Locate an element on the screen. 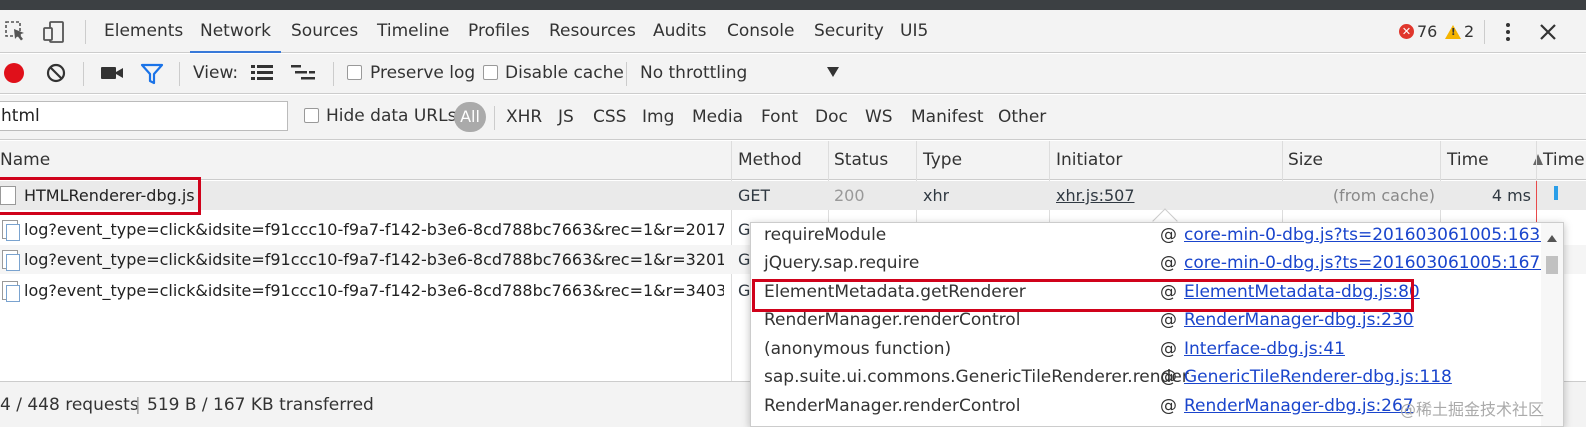  scroll-up-icon is located at coordinates (1552, 238).